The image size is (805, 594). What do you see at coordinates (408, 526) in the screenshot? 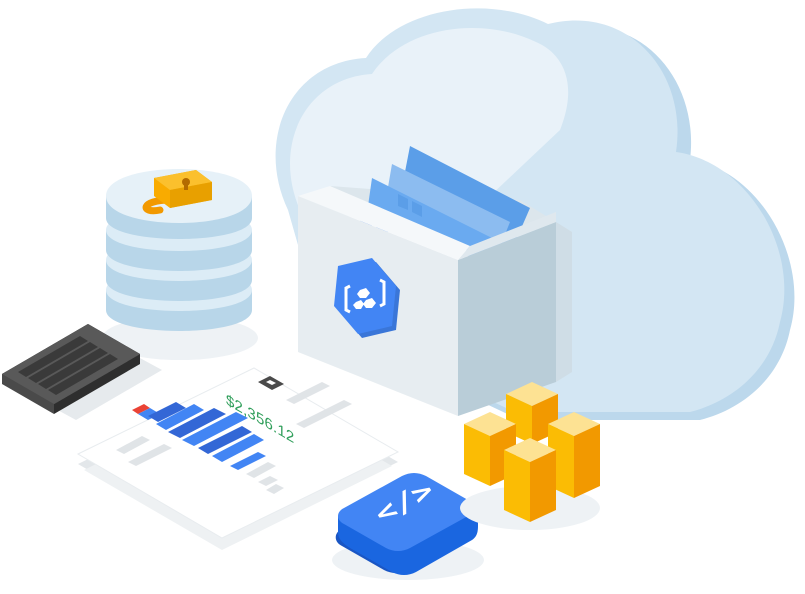
I see `code-icon: </>` at bounding box center [408, 526].